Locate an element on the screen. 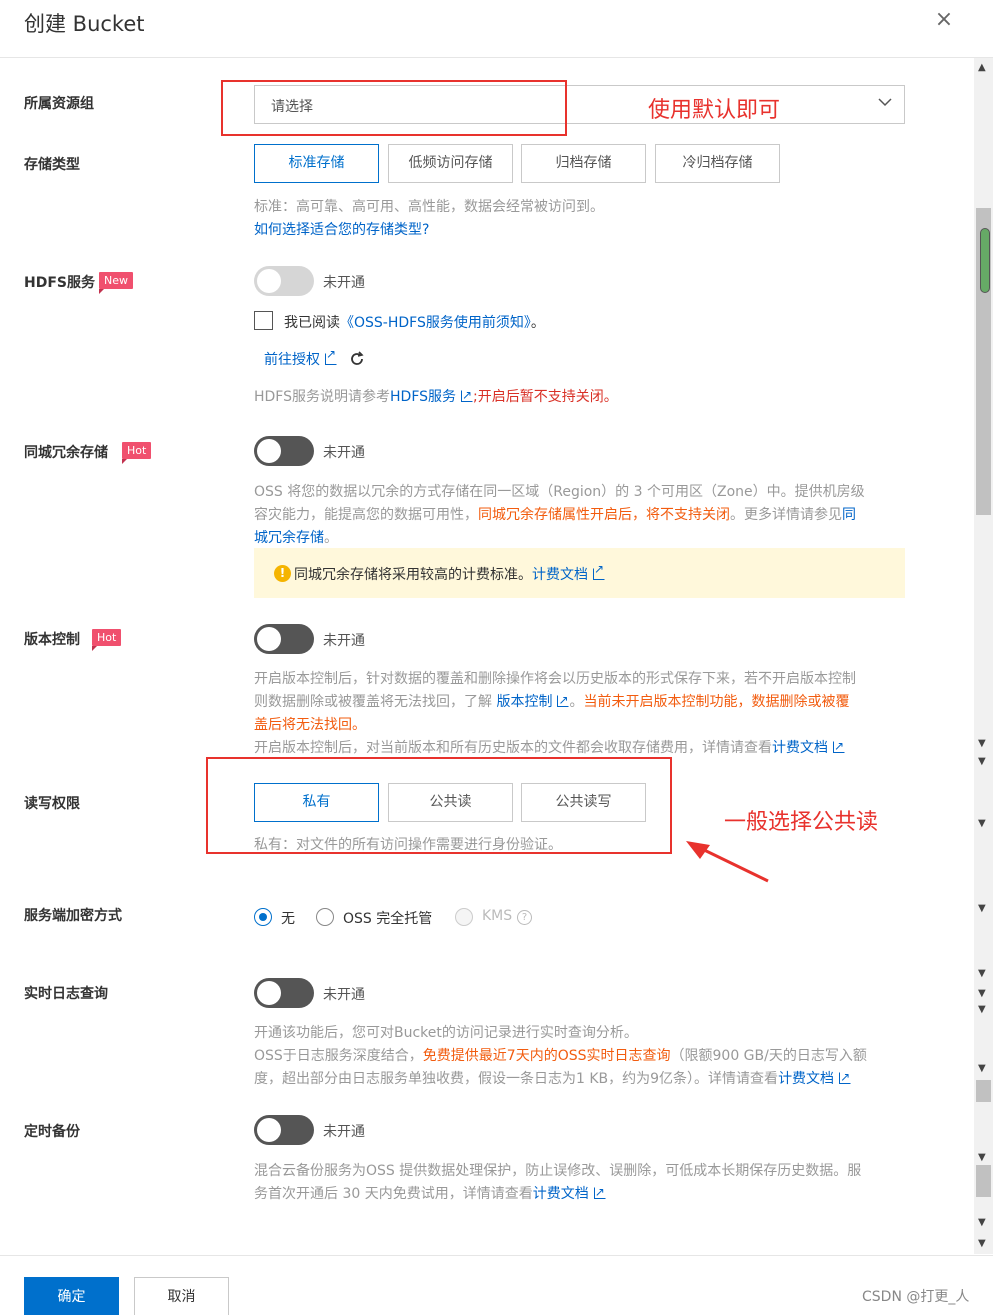 This screenshot has width=993, height=1315. storage-option-ia: 低频访问存储 is located at coordinates (450, 163).